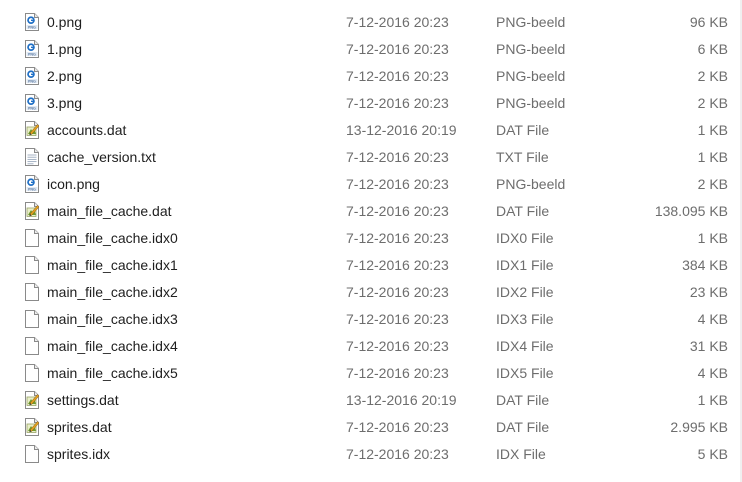 The width and height of the screenshot is (742, 482). I want to click on file-size: 384 KB, so click(705, 265).